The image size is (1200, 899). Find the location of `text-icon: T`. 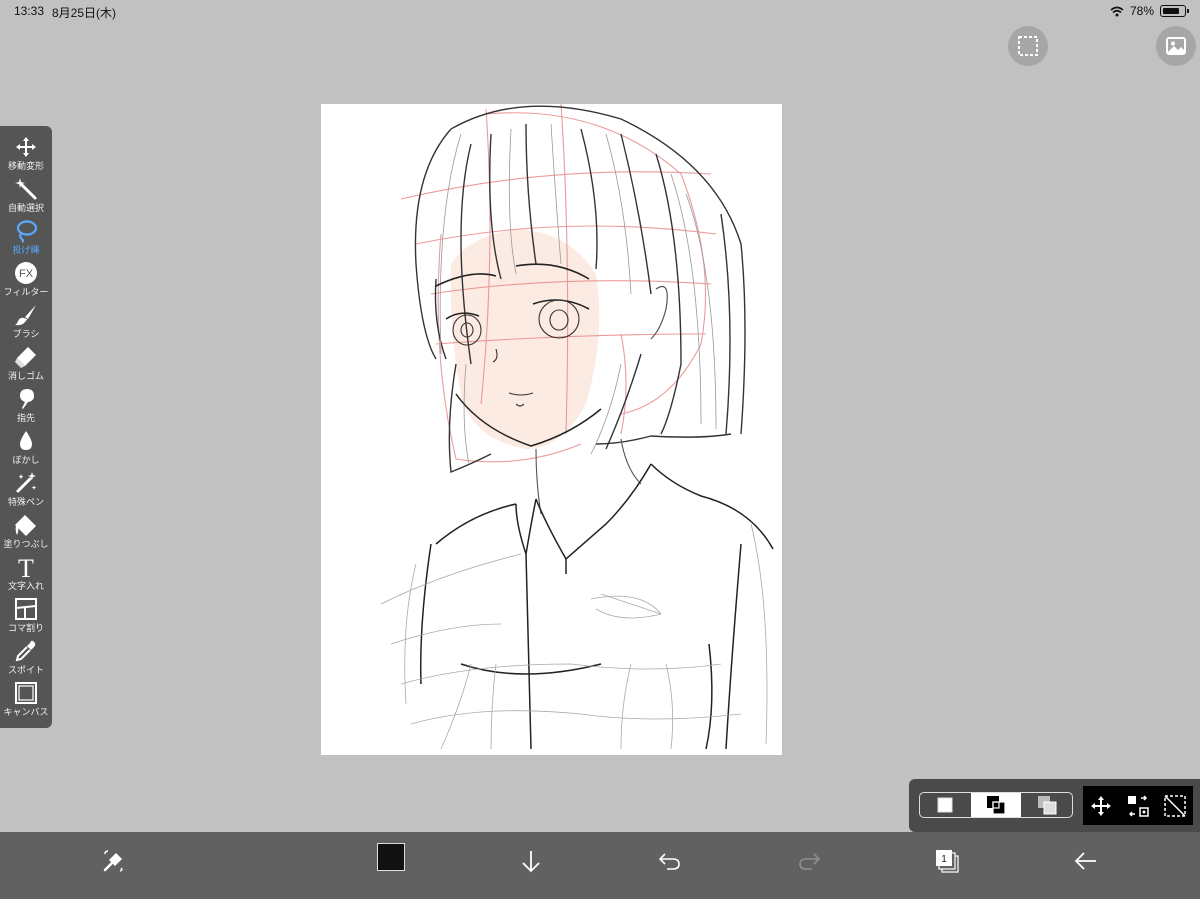

text-icon: T is located at coordinates (26, 567).